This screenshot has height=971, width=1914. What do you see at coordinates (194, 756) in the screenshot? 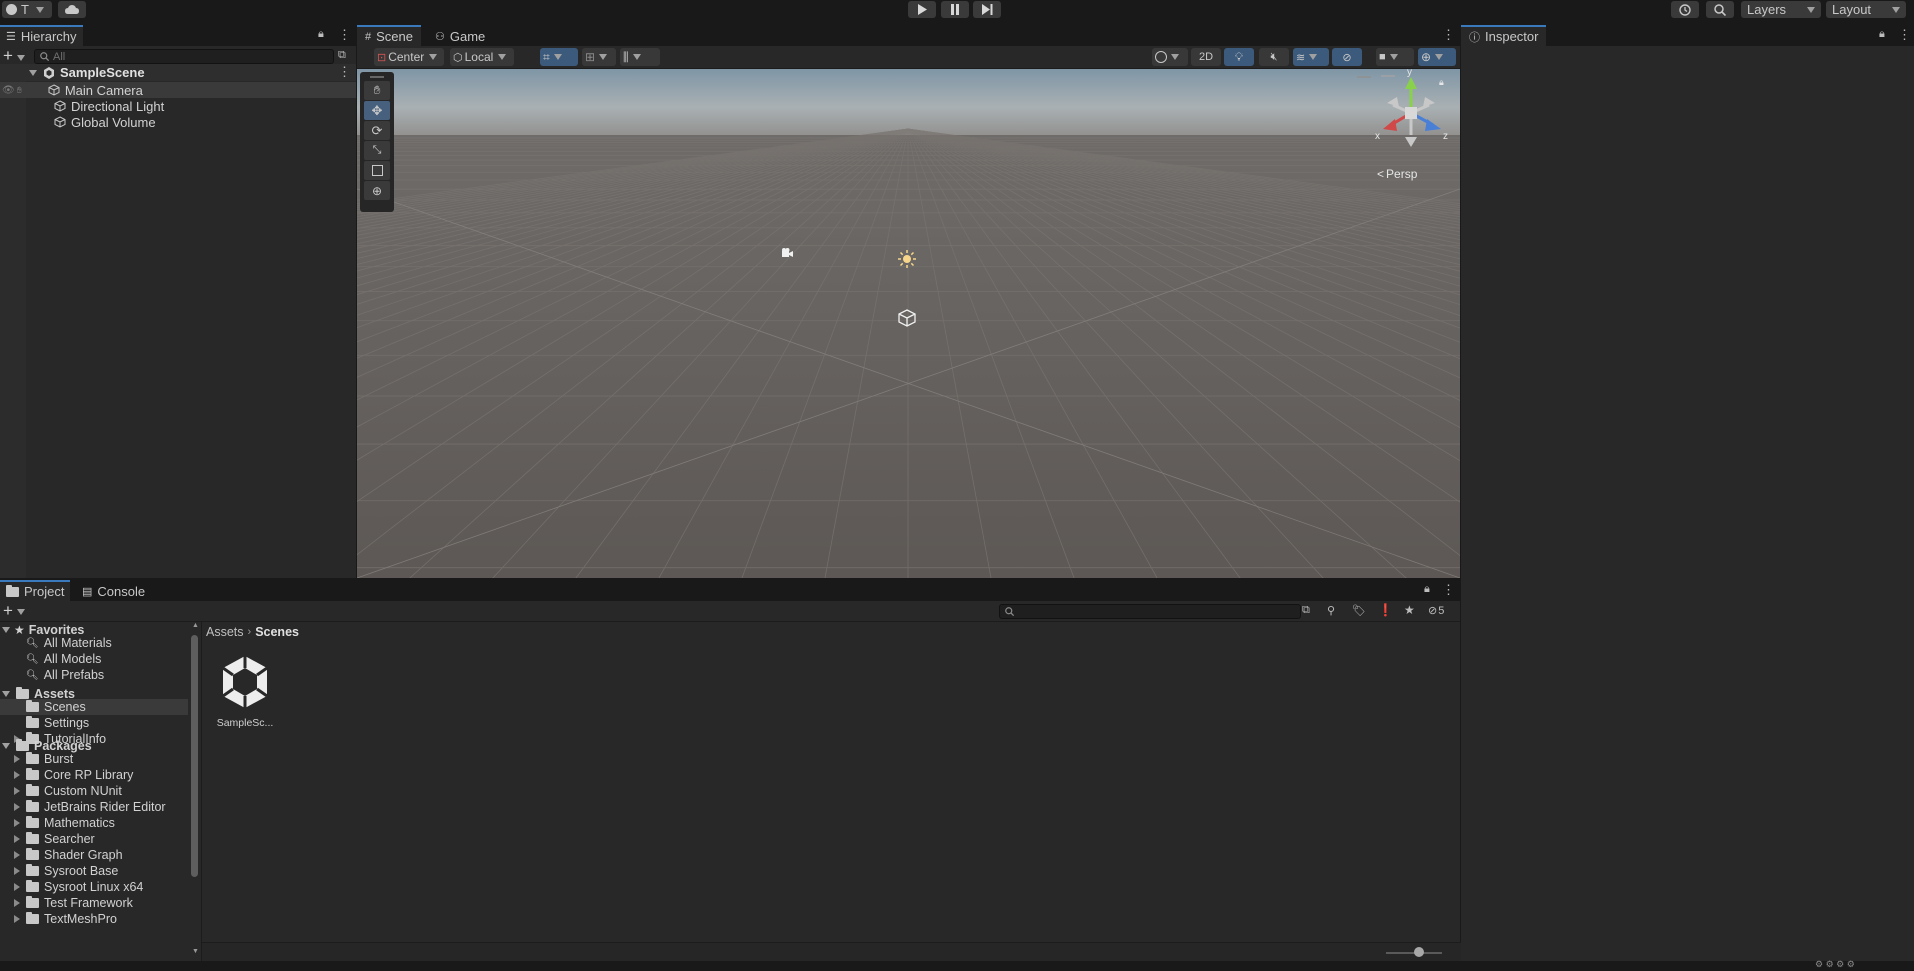
I see `scrollbar-thumb` at bounding box center [194, 756].